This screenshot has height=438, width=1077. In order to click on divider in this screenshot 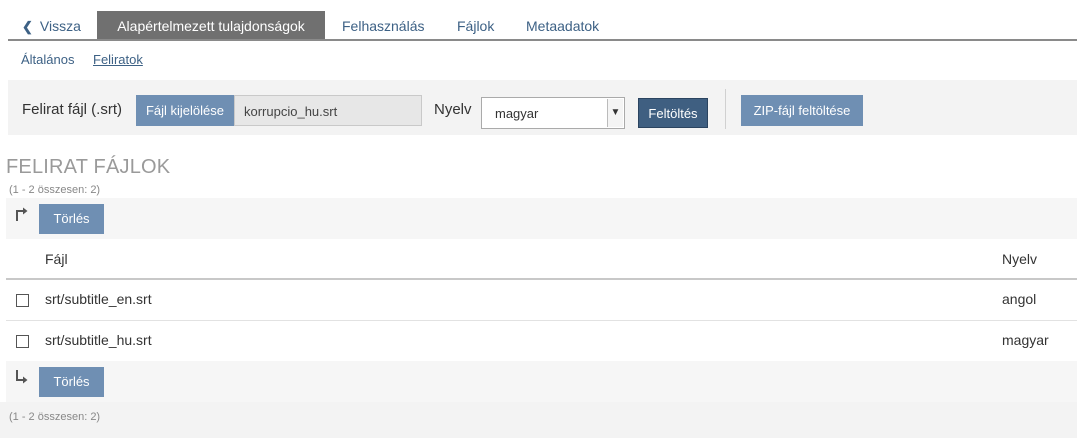, I will do `click(725, 109)`.